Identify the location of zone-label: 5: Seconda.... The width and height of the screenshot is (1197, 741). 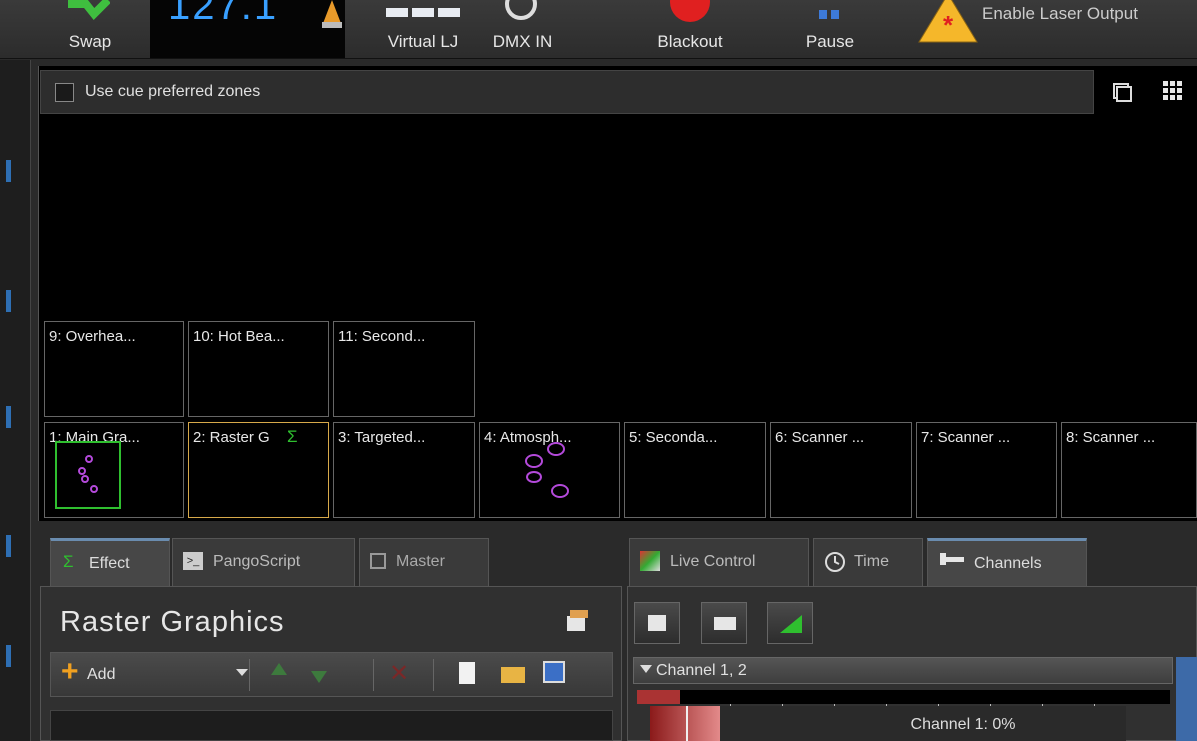
(673, 437).